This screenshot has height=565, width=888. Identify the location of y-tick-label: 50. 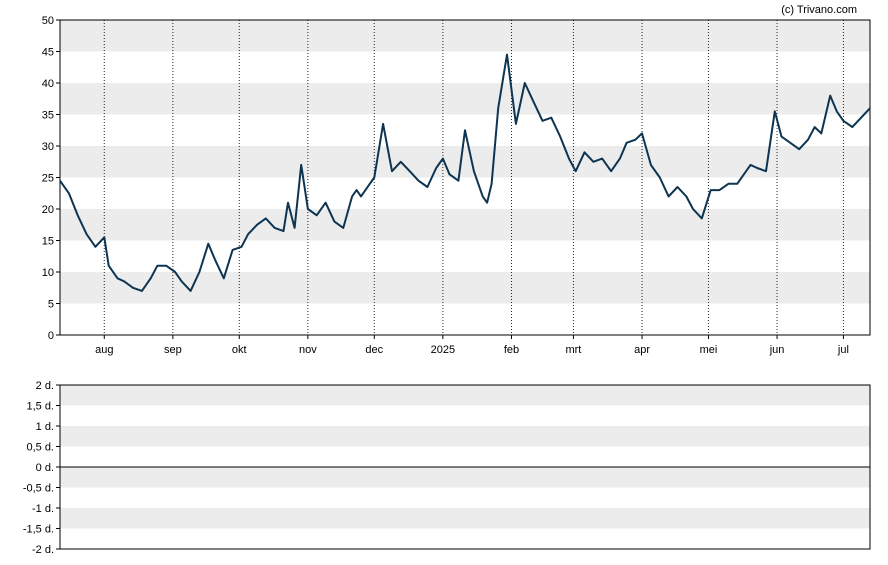
(48, 21).